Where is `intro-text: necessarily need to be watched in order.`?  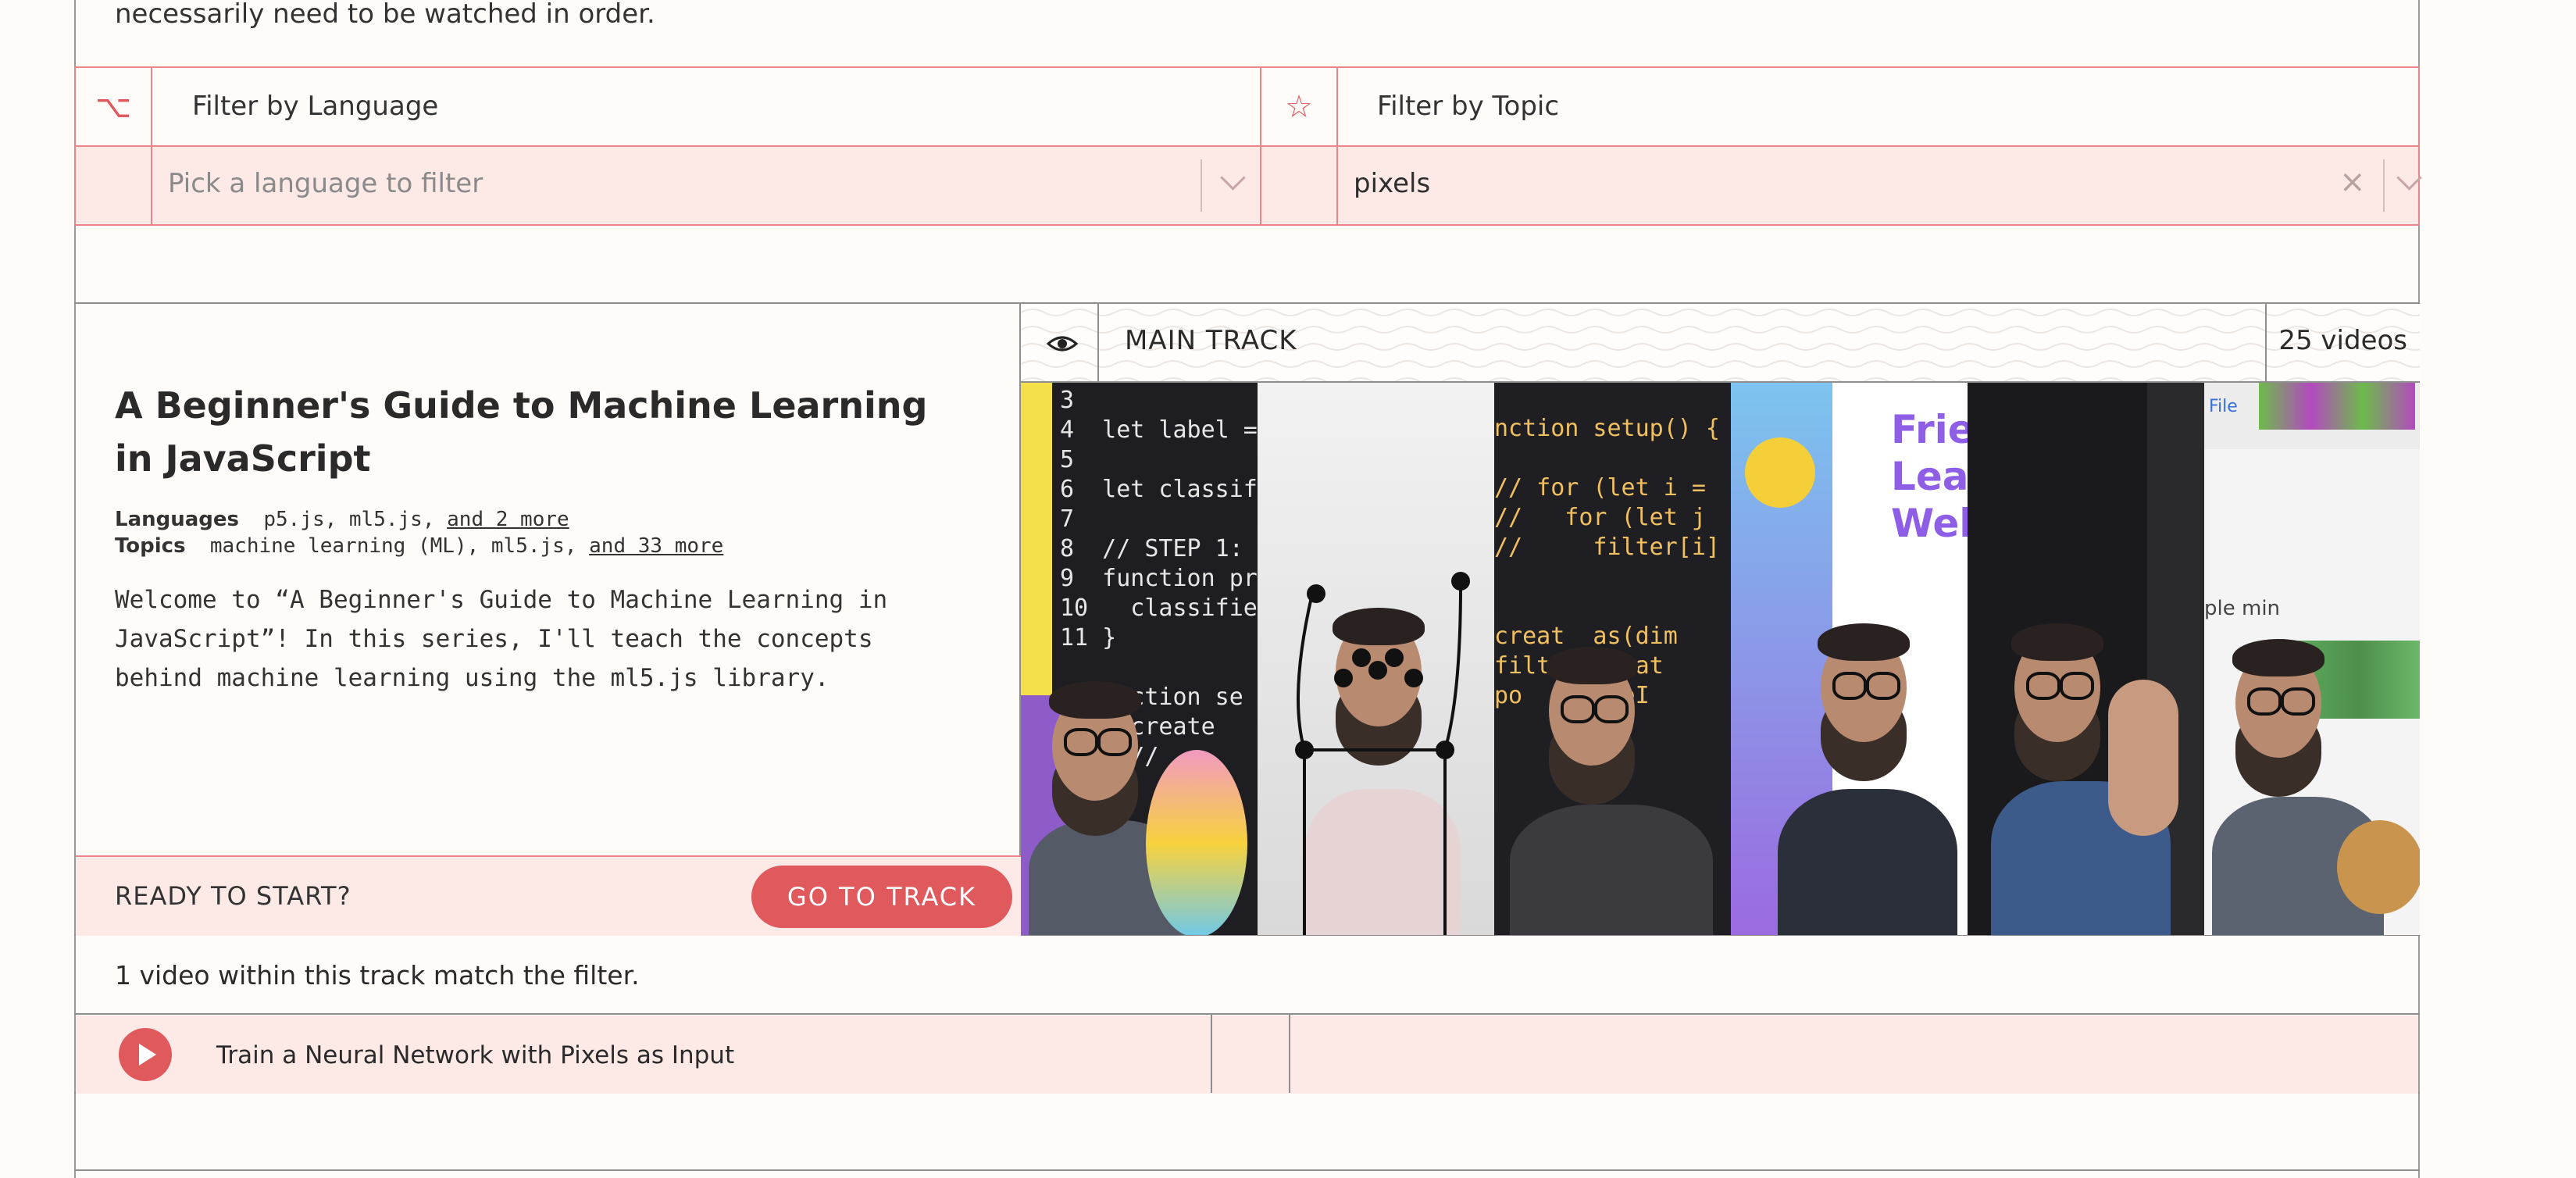 intro-text: necessarily need to be watched in order. is located at coordinates (385, 15).